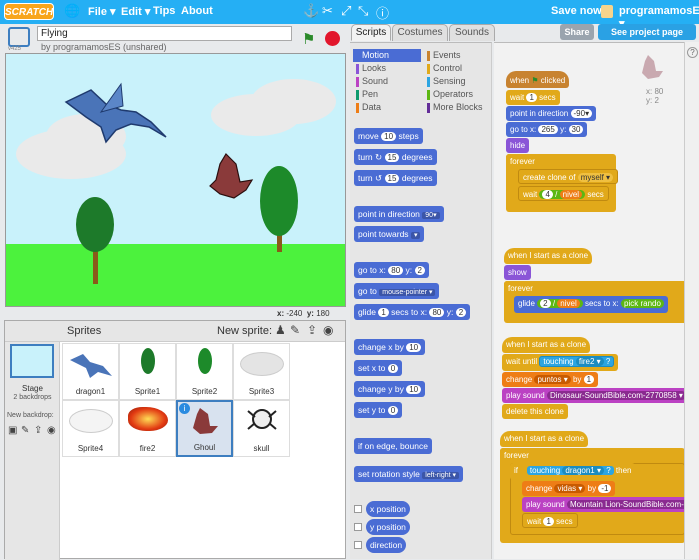 Image resolution: width=699 pixels, height=560 pixels. Describe the element at coordinates (51, 430) in the screenshot. I see `camera-backdrop-icon: ◉` at that location.